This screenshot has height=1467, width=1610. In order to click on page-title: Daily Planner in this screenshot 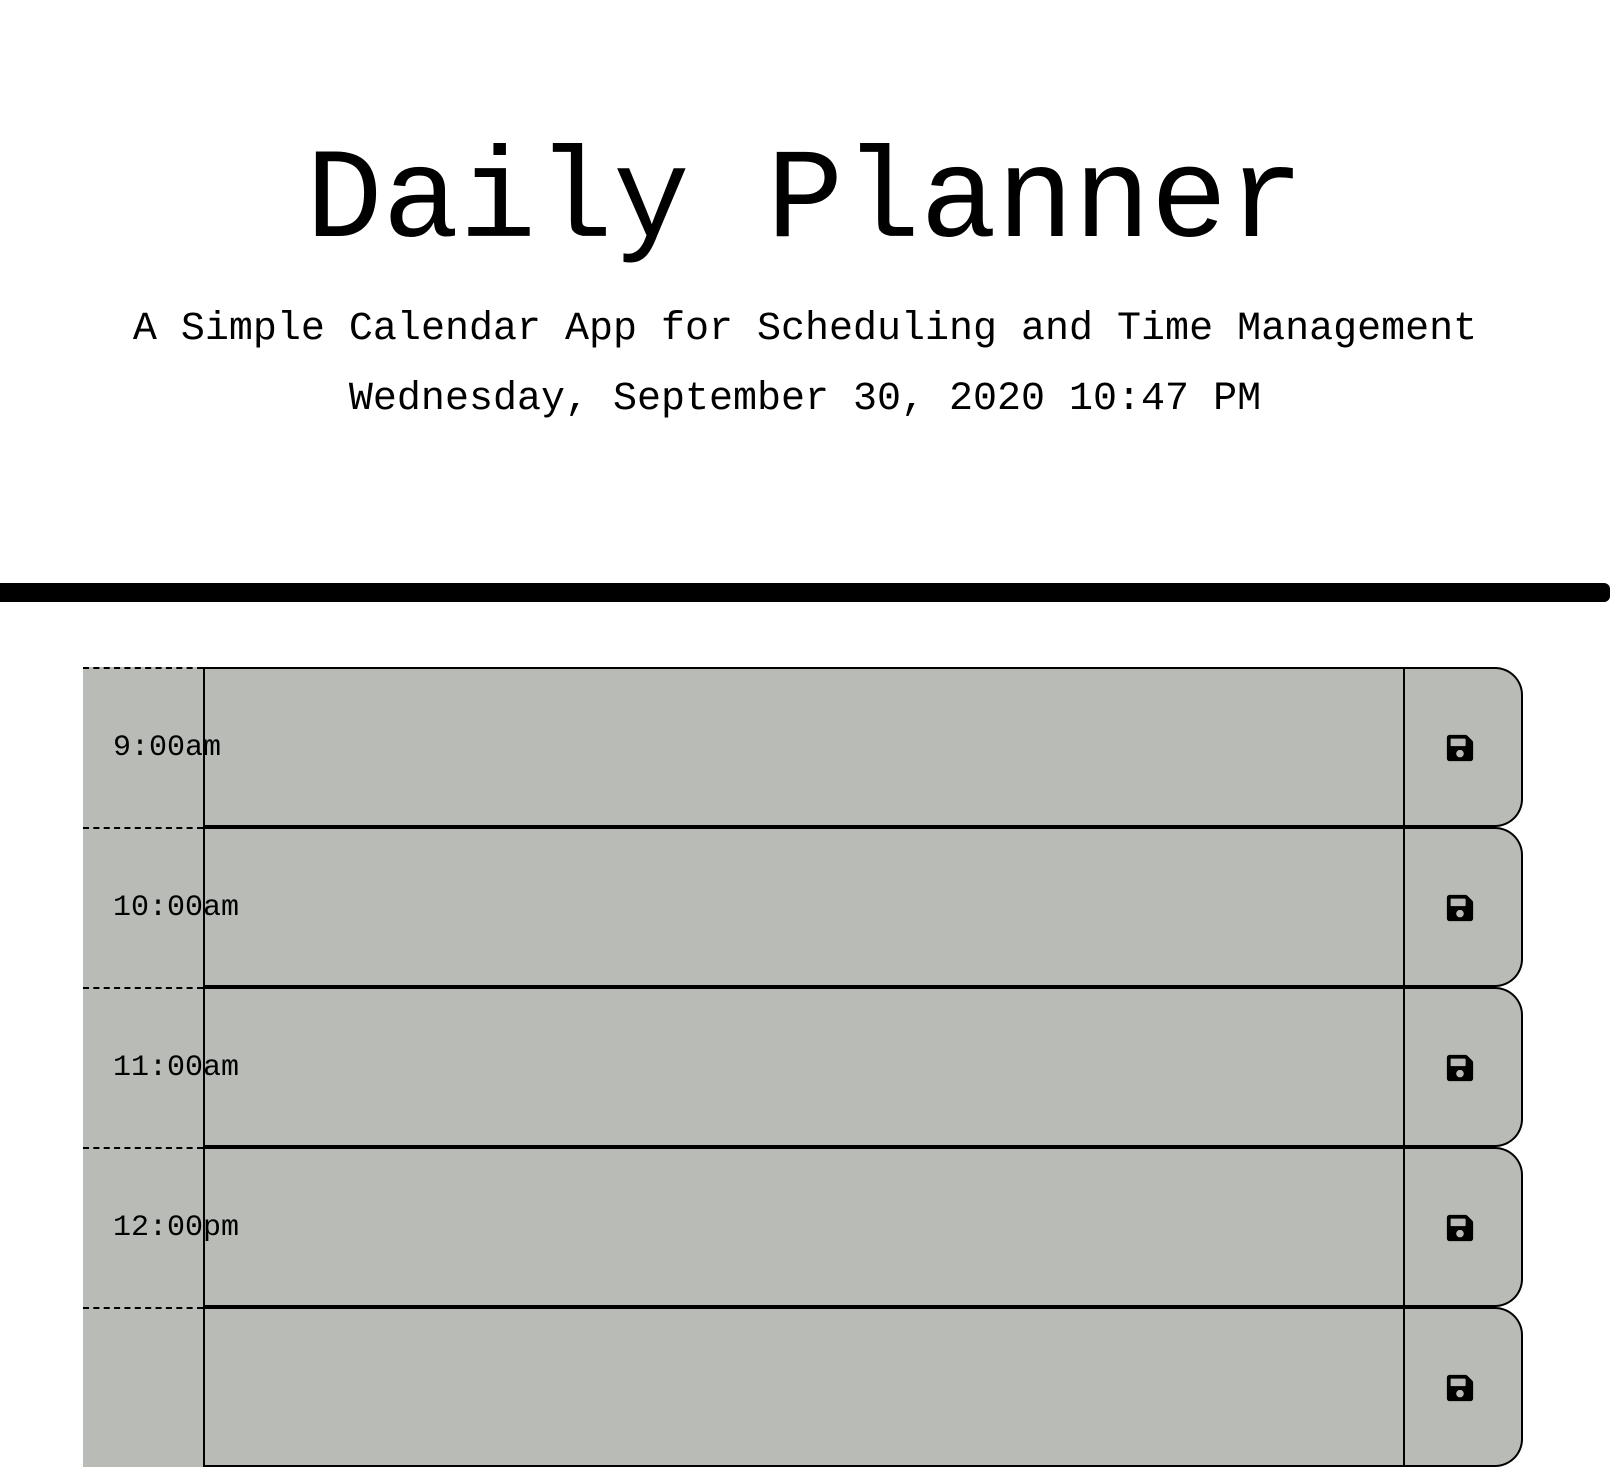, I will do `click(805, 202)`.